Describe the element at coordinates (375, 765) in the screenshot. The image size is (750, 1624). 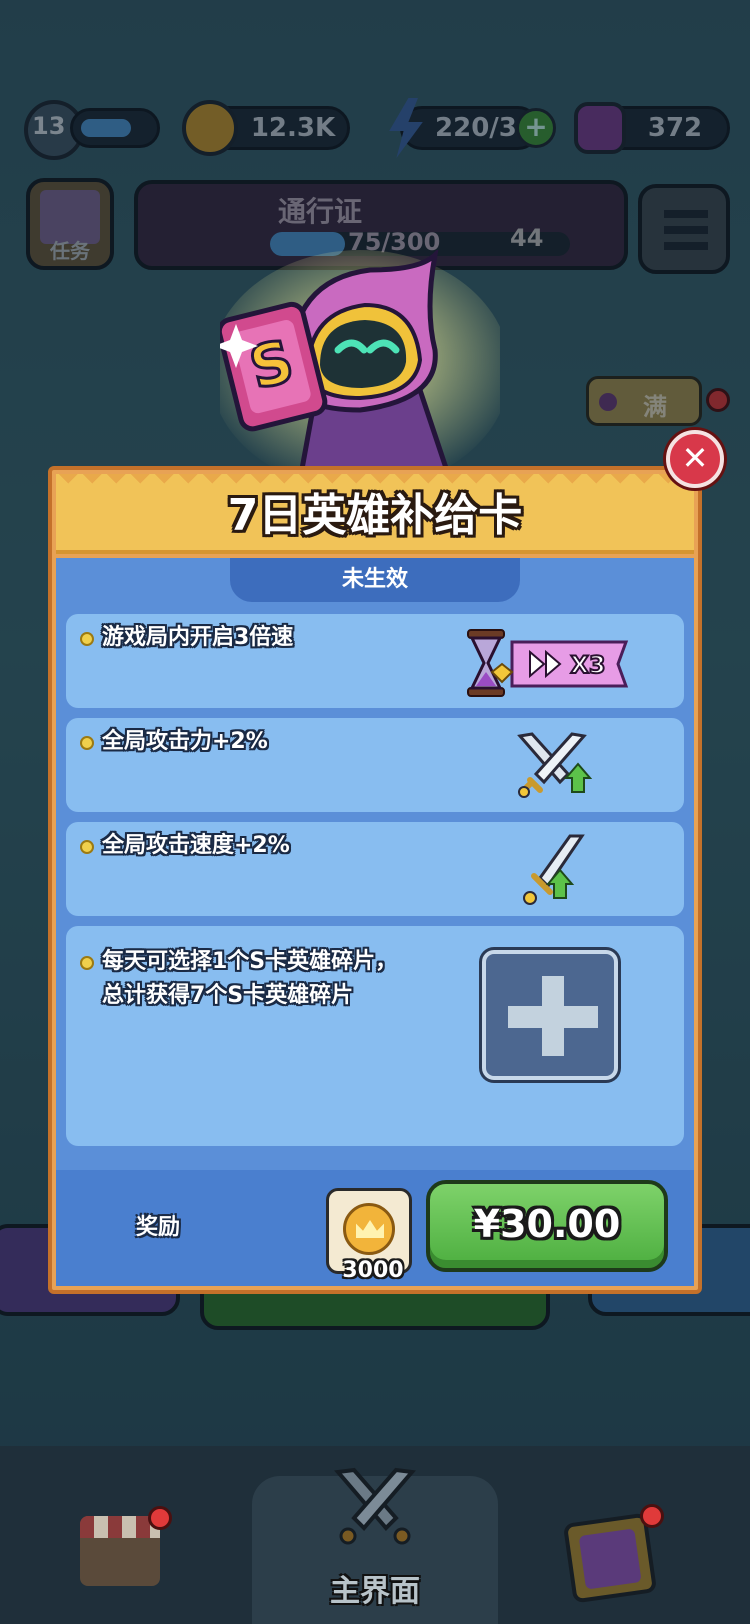
I see `perk-row-attack: 全局攻击力+2%` at that location.